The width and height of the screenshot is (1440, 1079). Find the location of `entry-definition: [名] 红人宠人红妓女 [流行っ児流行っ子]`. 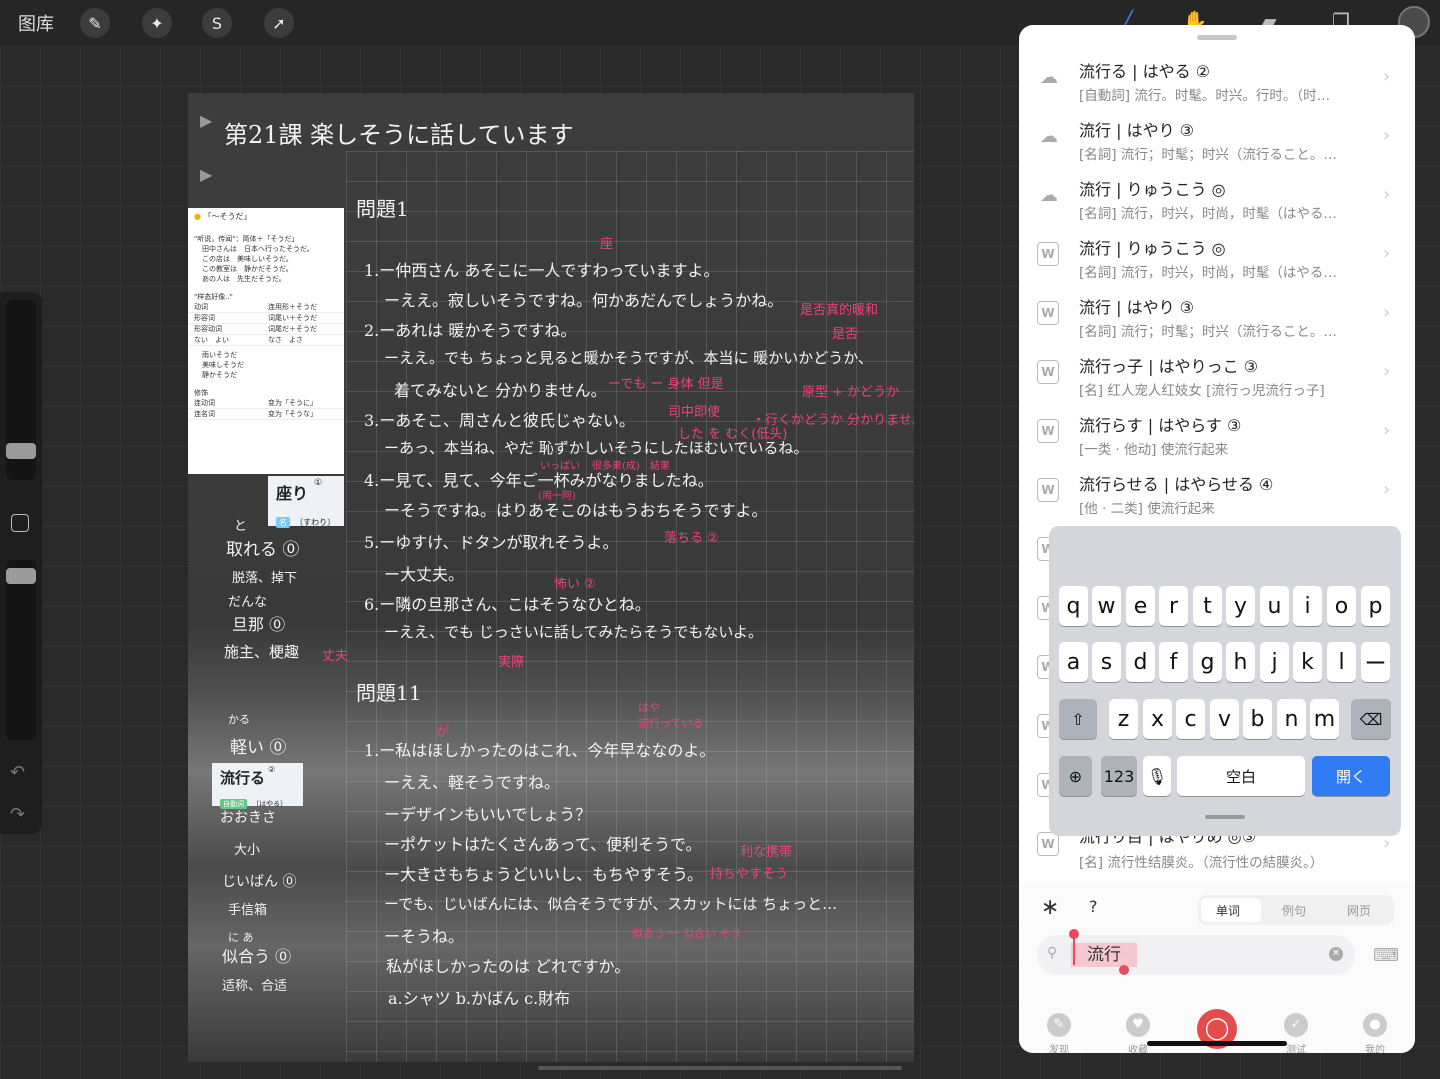

entry-definition: [名] 红人宠人红妓女 [流行っ児流行っ子] is located at coordinates (1202, 391).